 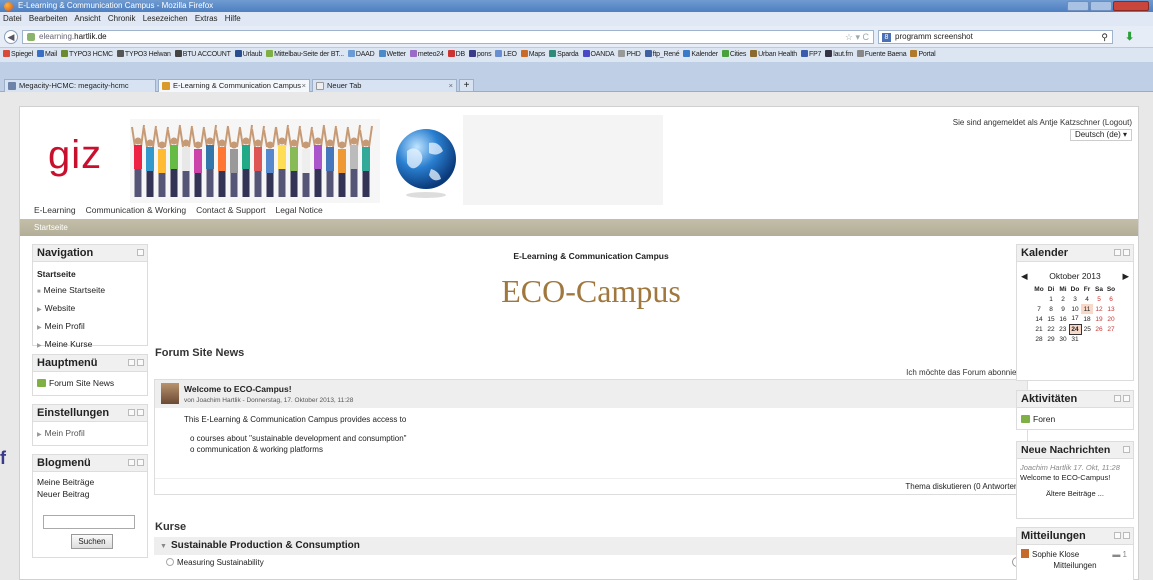 I want to click on close-button, so click(x=1131, y=6).